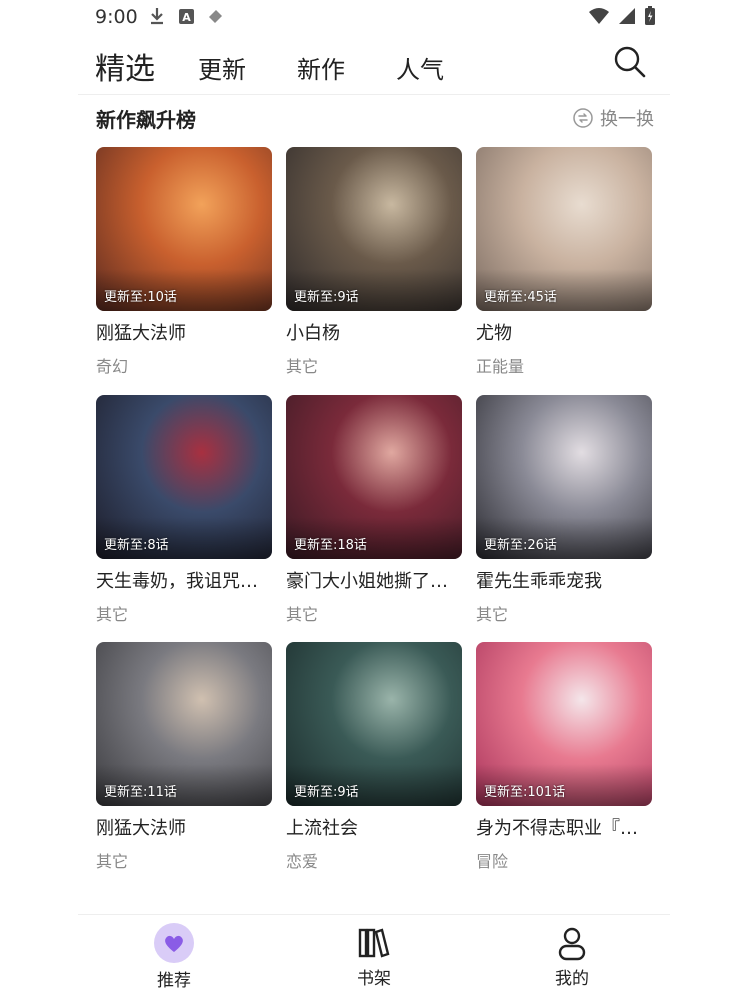 This screenshot has width=748, height=998. Describe the element at coordinates (112, 366) in the screenshot. I see `comic-genre: 奇幻` at that location.